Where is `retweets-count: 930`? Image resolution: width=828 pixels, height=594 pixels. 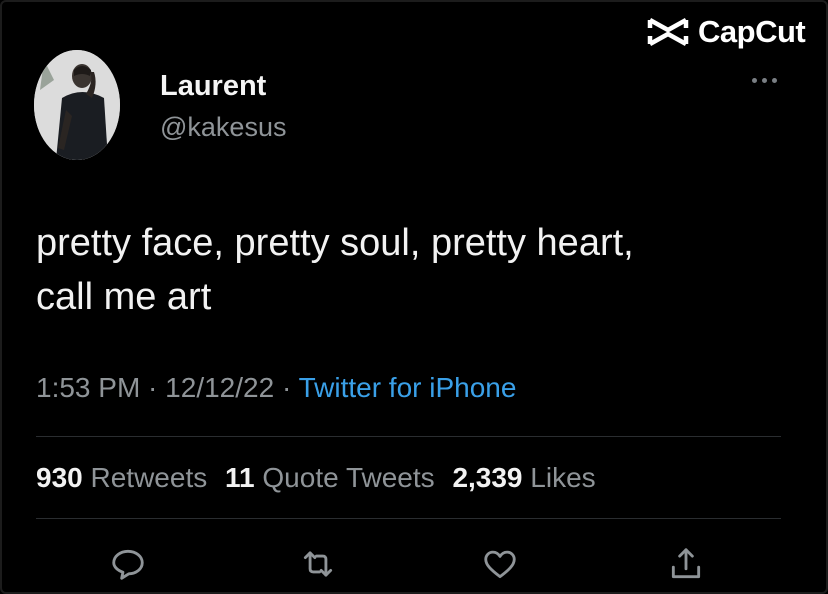 retweets-count: 930 is located at coordinates (59, 477).